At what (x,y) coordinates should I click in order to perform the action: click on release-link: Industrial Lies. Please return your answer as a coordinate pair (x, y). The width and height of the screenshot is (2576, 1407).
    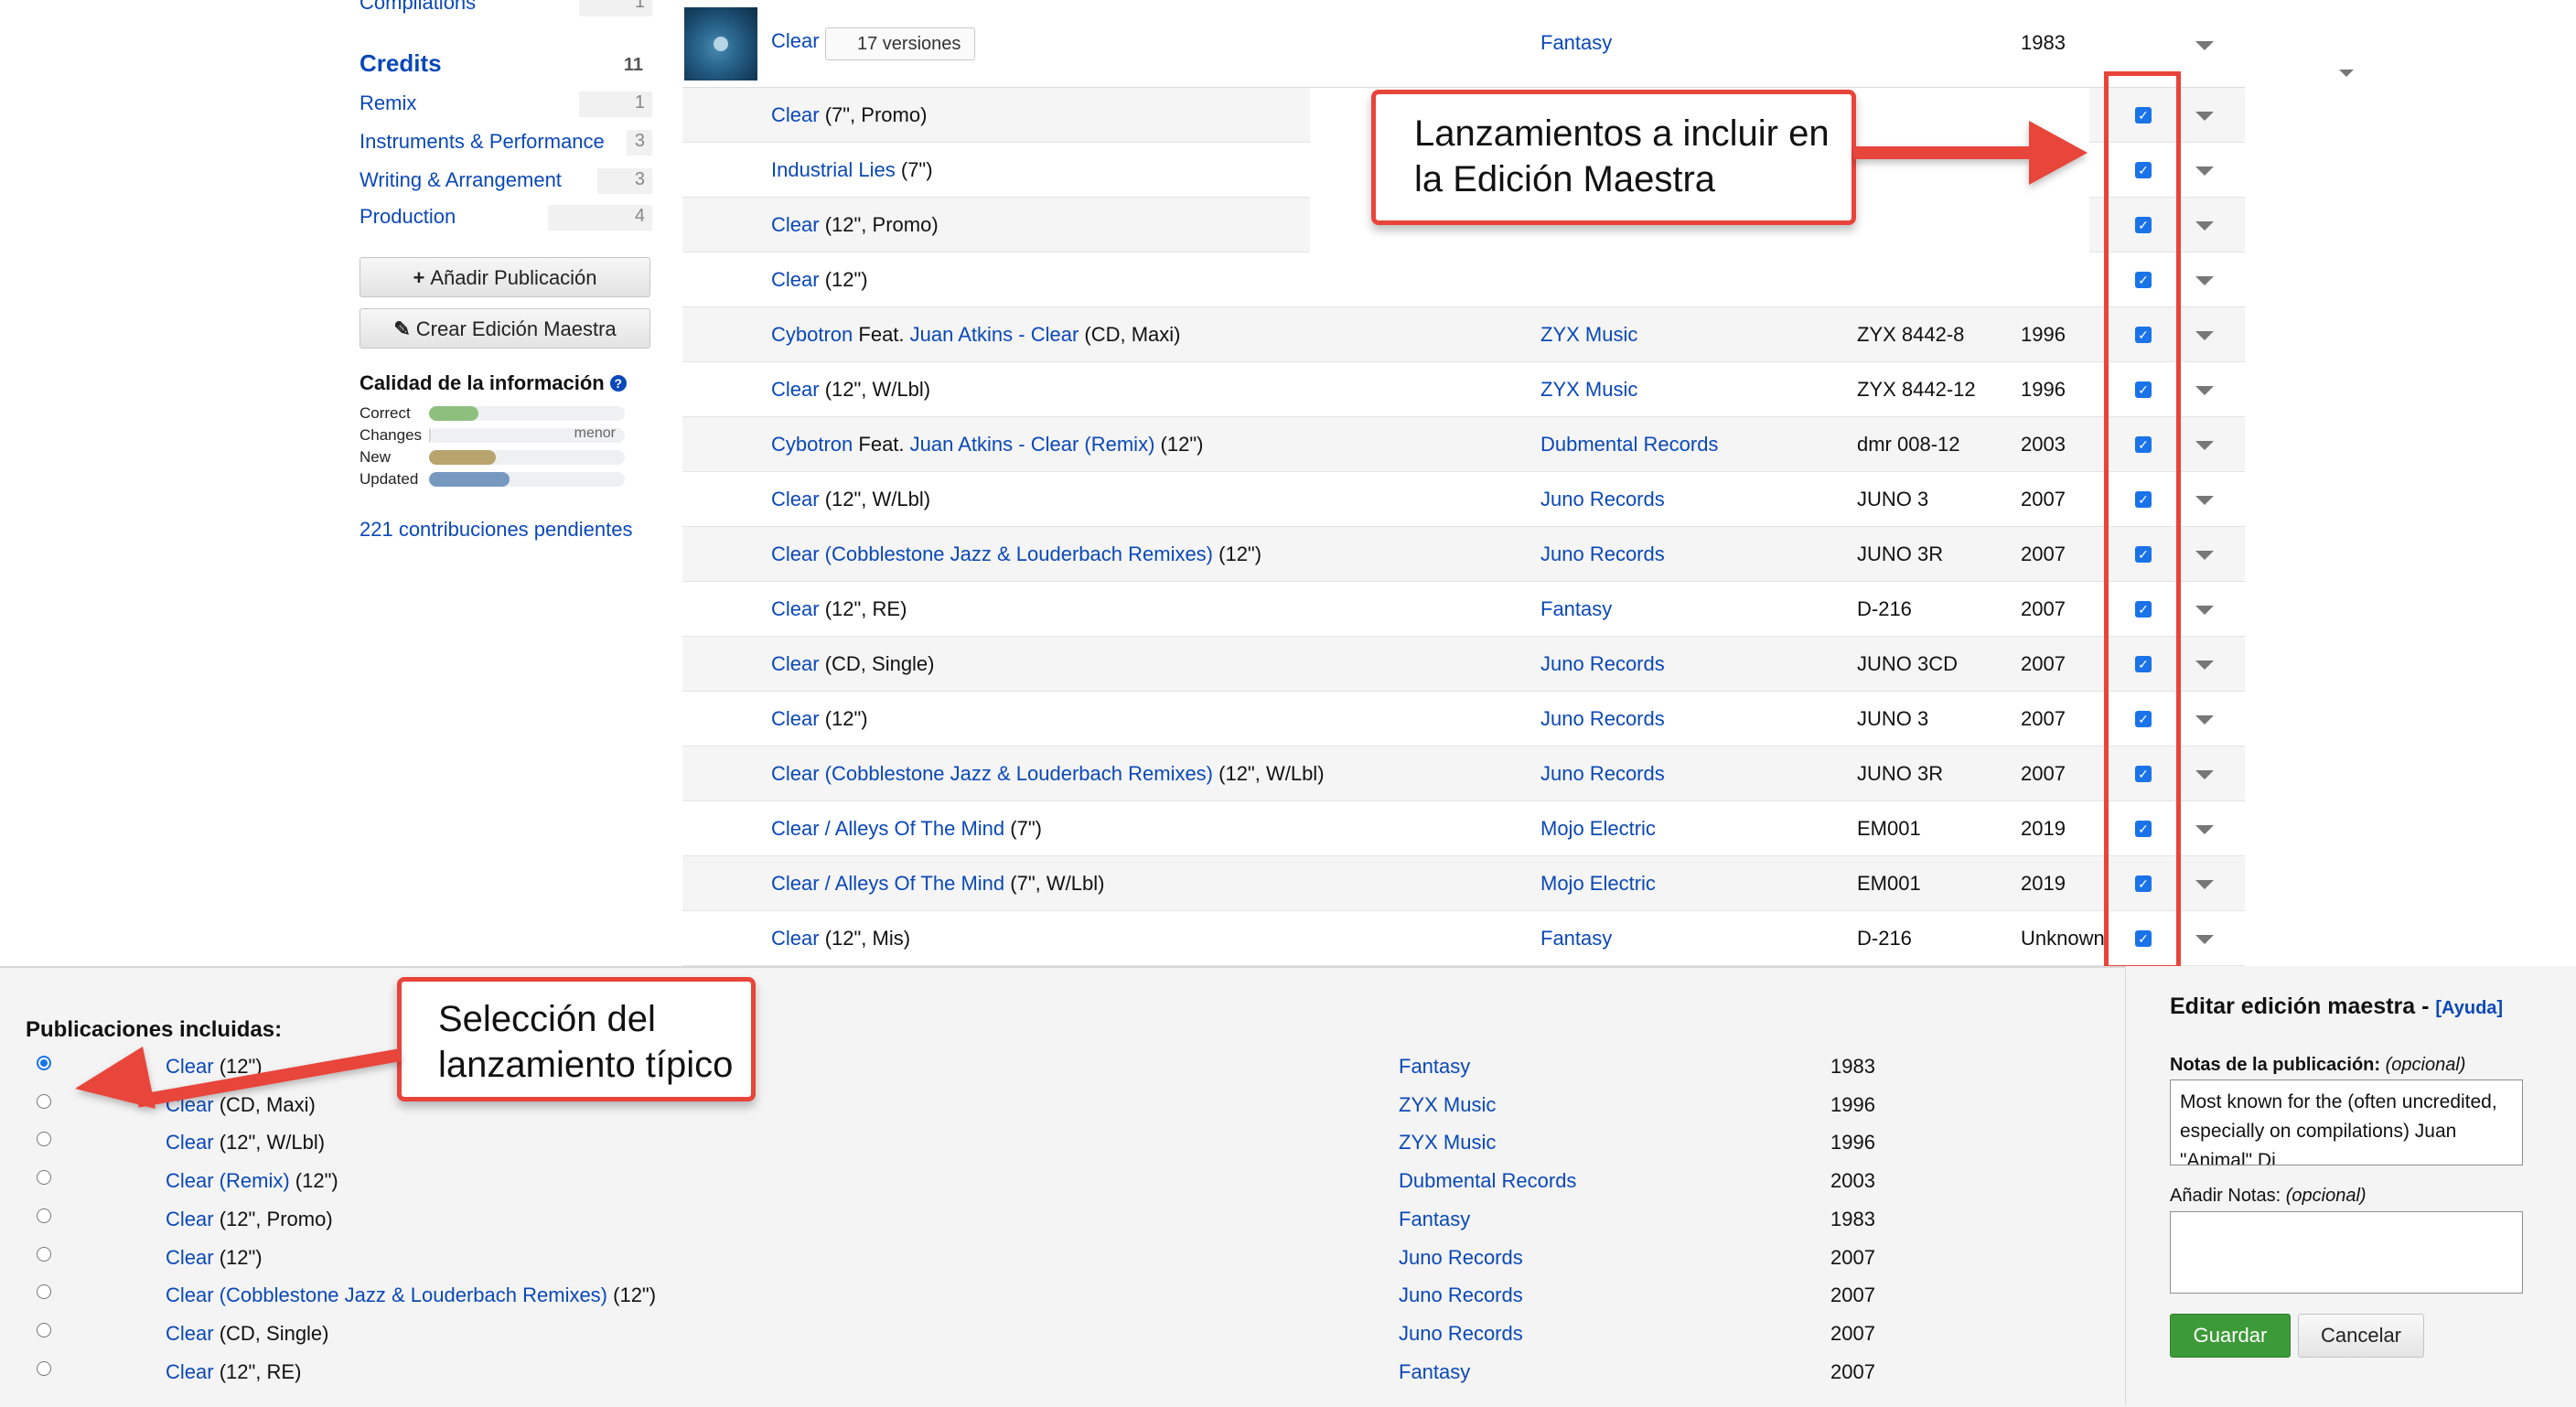
    Looking at the image, I should click on (833, 169).